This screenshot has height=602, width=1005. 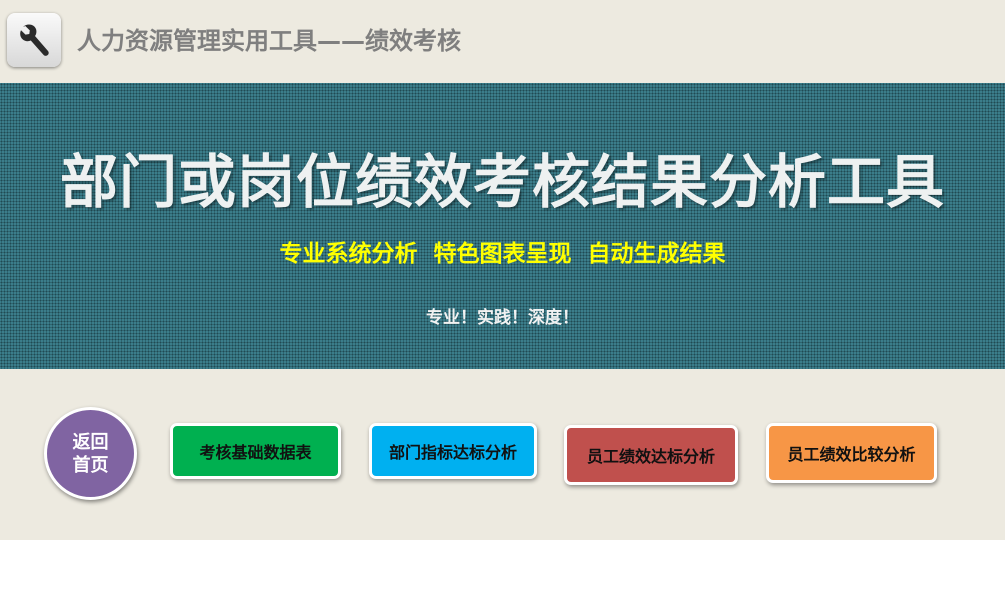 I want to click on banner-slogan: 专业！实践！深度！, so click(x=502, y=318).